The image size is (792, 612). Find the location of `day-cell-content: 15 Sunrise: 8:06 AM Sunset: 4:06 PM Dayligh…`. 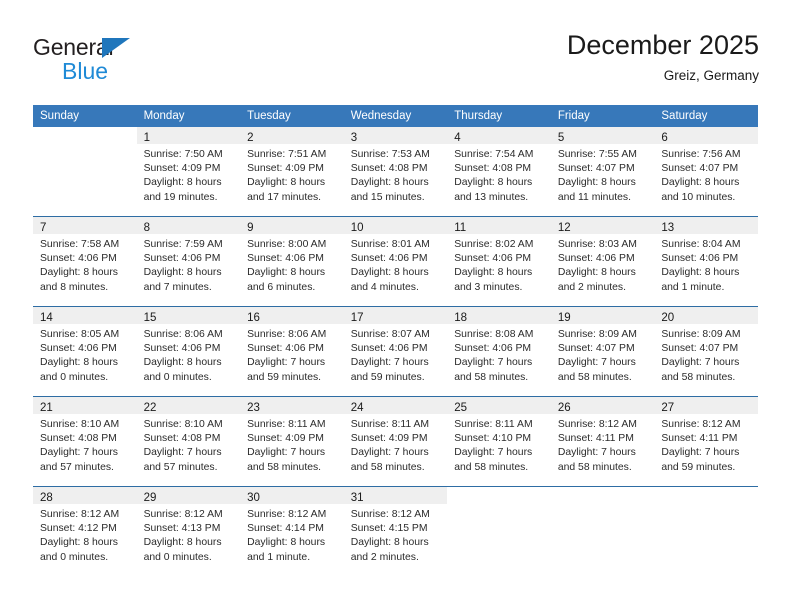

day-cell-content: 15 Sunrise: 8:06 AM Sunset: 4:06 PM Dayligh… is located at coordinates (188, 351).